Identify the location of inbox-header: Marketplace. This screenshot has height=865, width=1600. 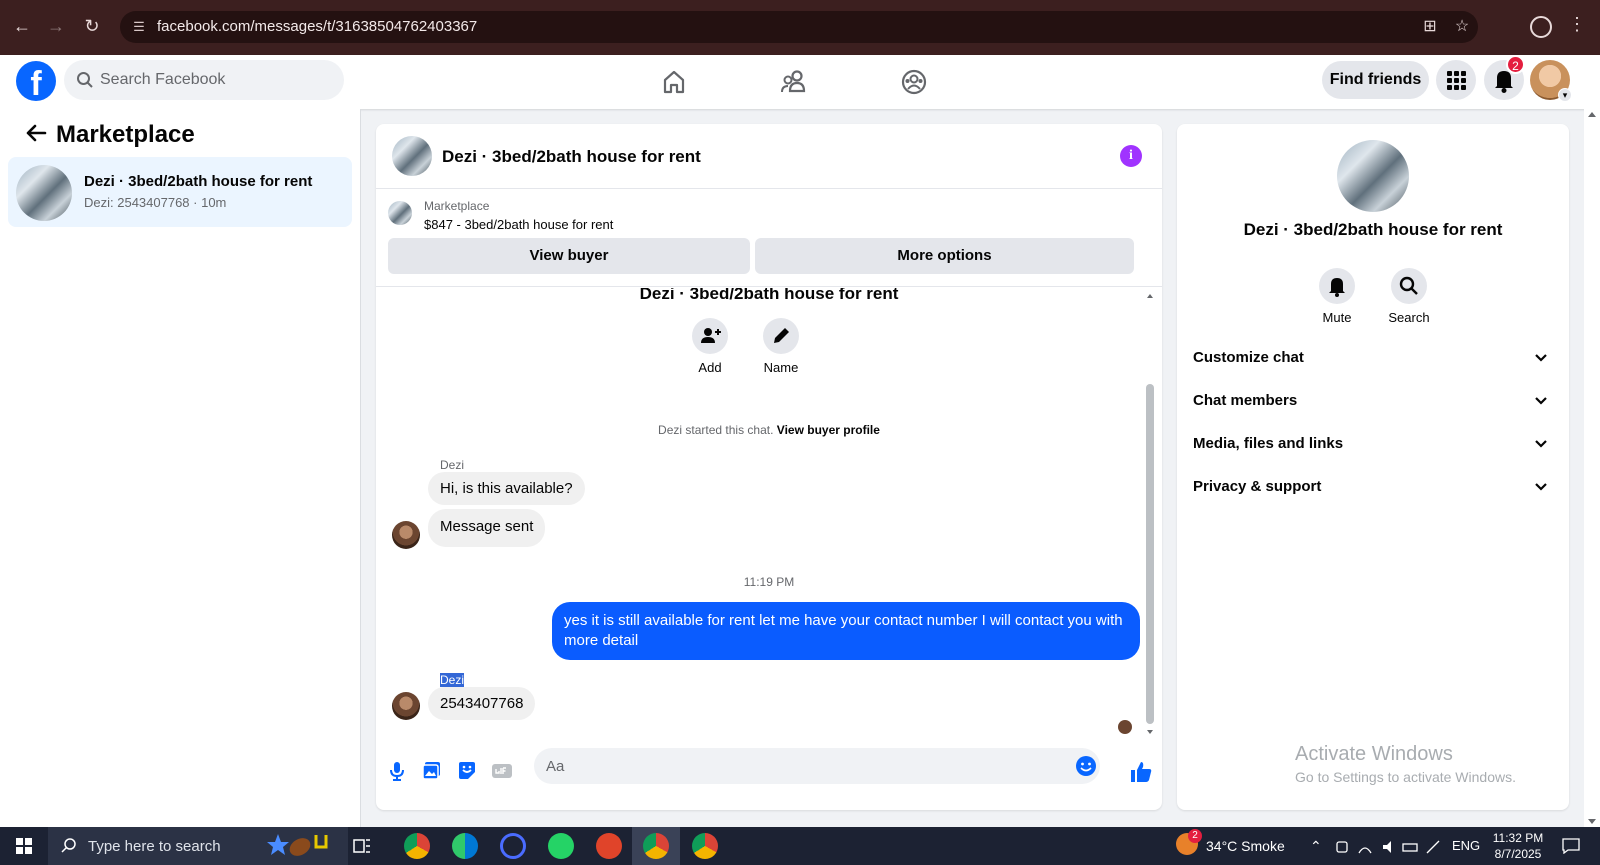
(108, 135).